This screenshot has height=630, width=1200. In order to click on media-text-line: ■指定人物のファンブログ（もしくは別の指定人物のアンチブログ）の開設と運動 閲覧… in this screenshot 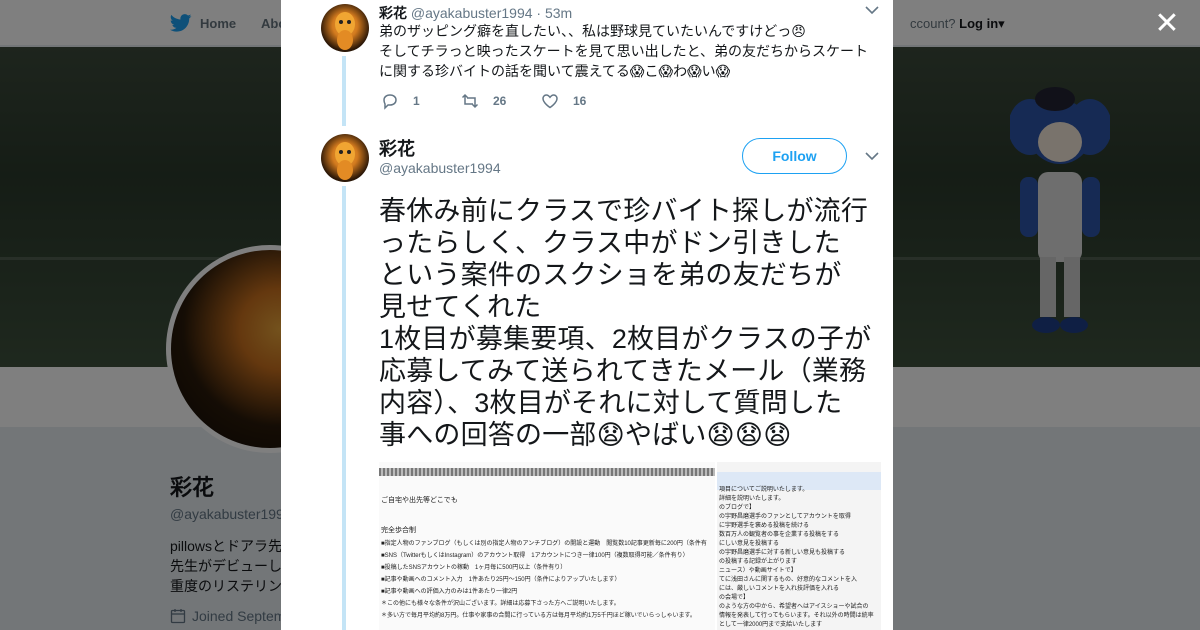, I will do `click(544, 544)`.